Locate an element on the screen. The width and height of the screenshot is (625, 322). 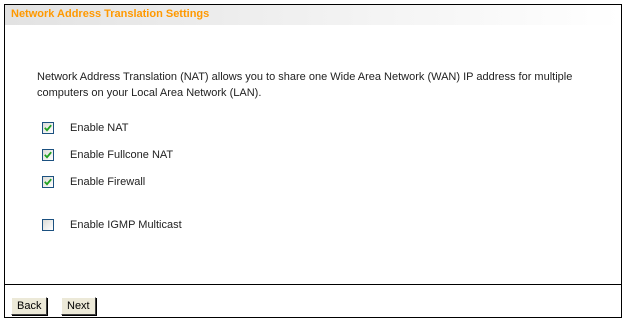
enable-nat-checkbox is located at coordinates (48, 128).